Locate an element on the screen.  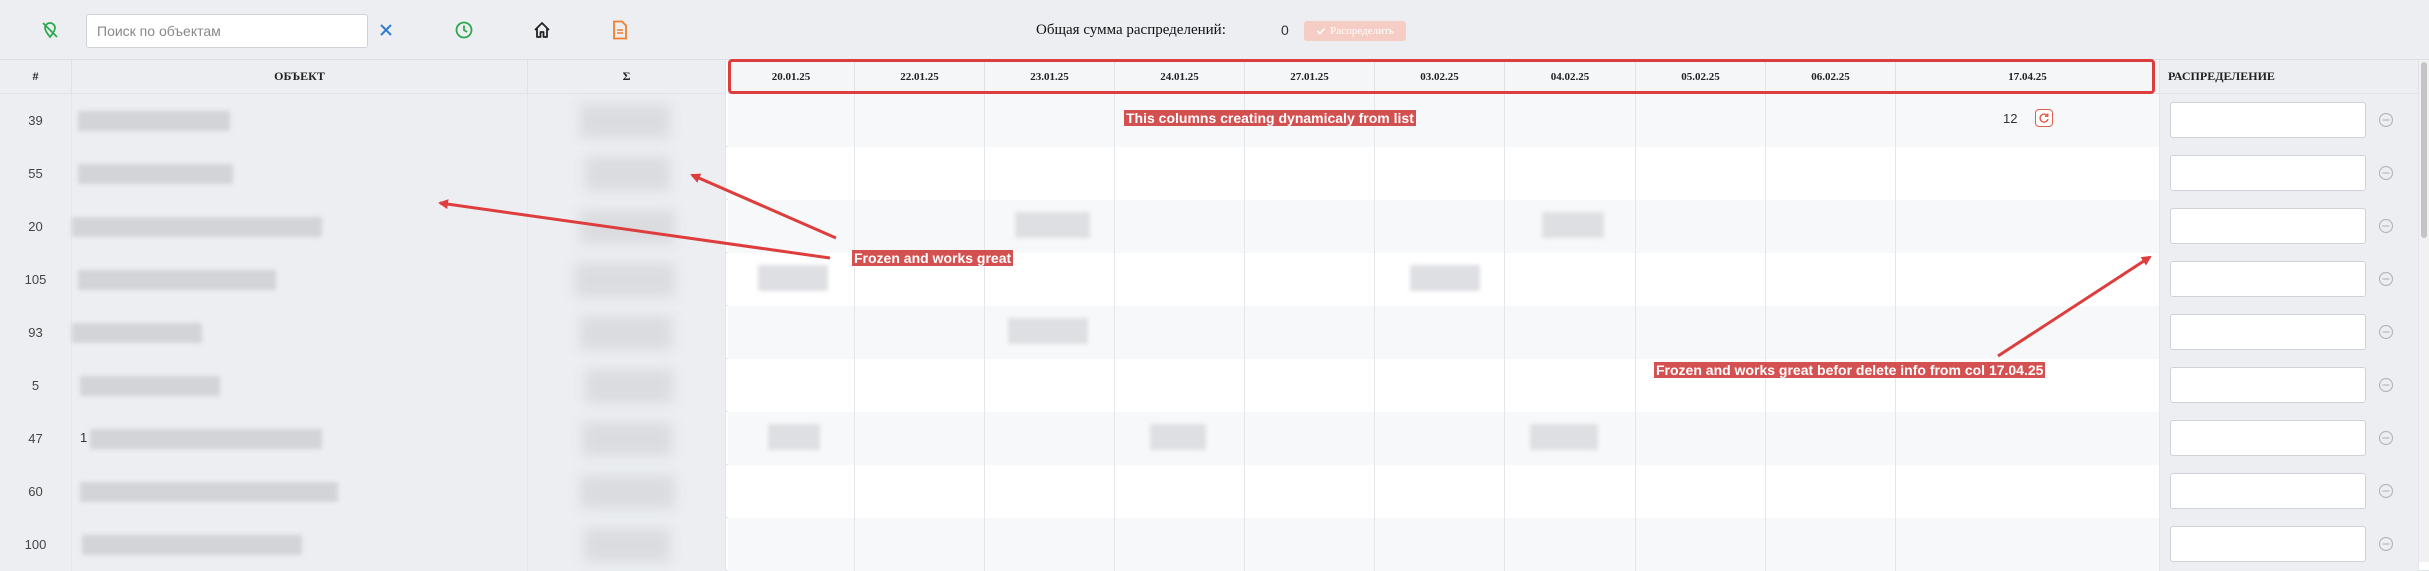
table-row: 60 is located at coordinates (1214, 491).